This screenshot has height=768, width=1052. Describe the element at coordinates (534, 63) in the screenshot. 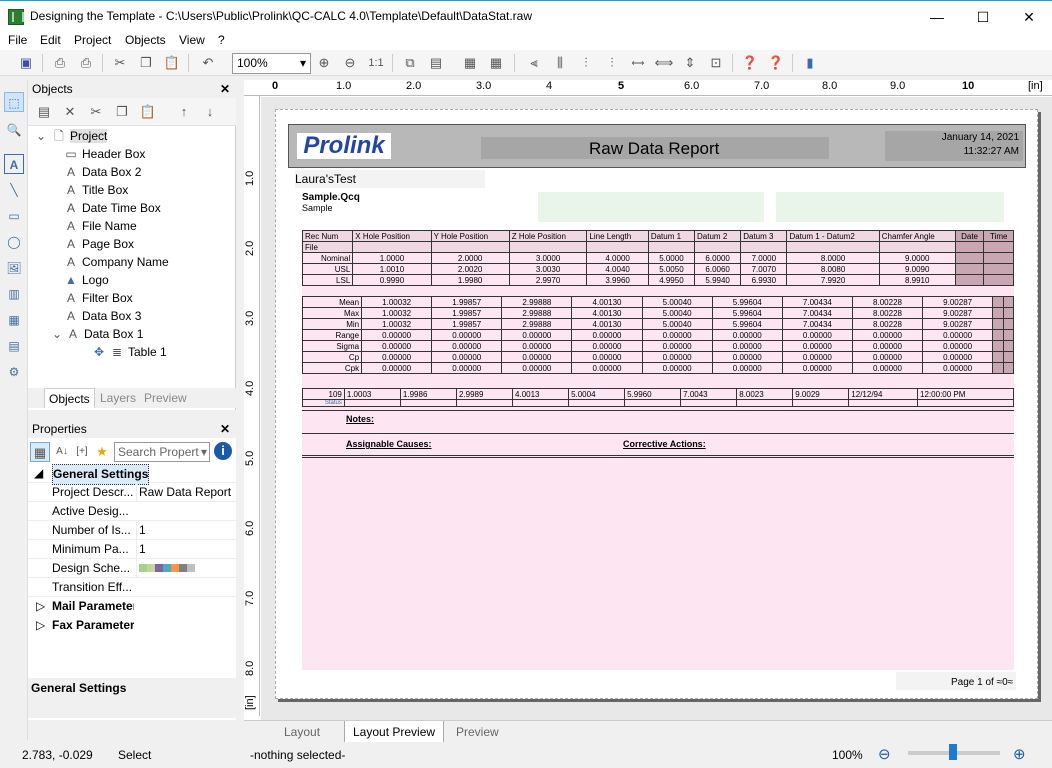

I see `align-left-icon: ⫷` at that location.